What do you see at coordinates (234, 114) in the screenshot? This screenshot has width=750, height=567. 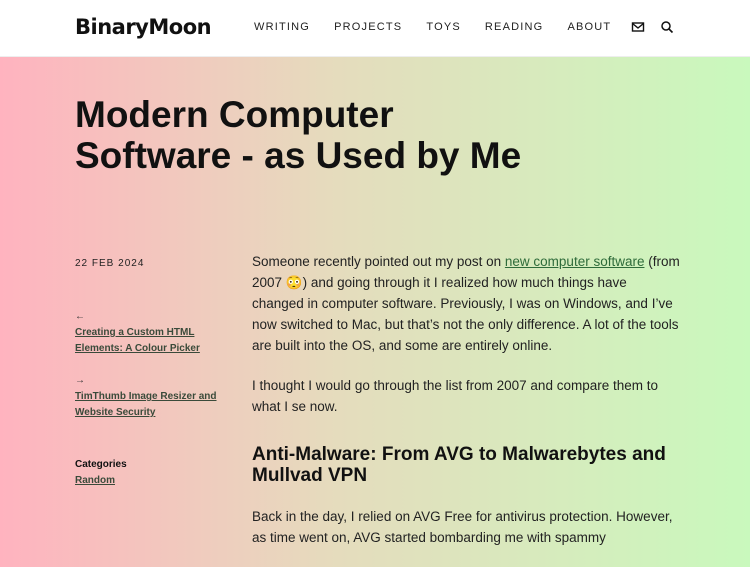 I see `post-title-line-1: Modern Computer` at bounding box center [234, 114].